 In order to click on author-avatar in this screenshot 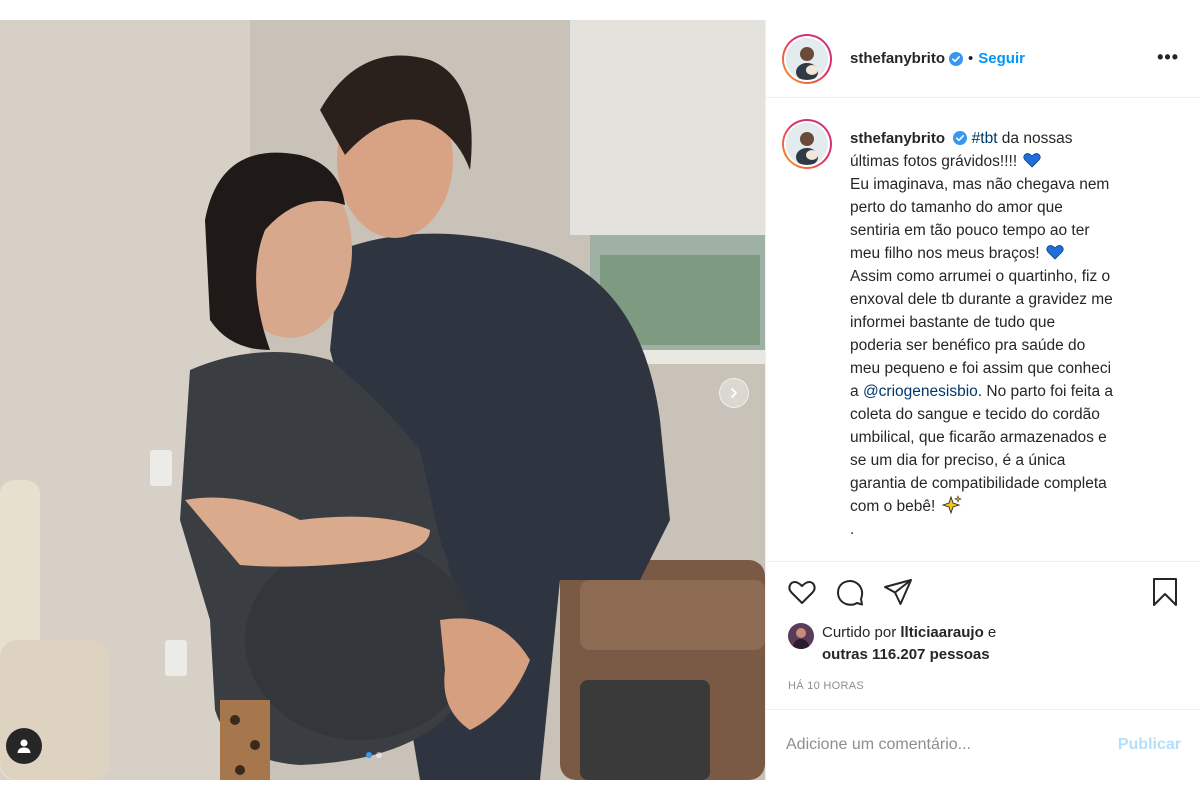, I will do `click(807, 58)`.